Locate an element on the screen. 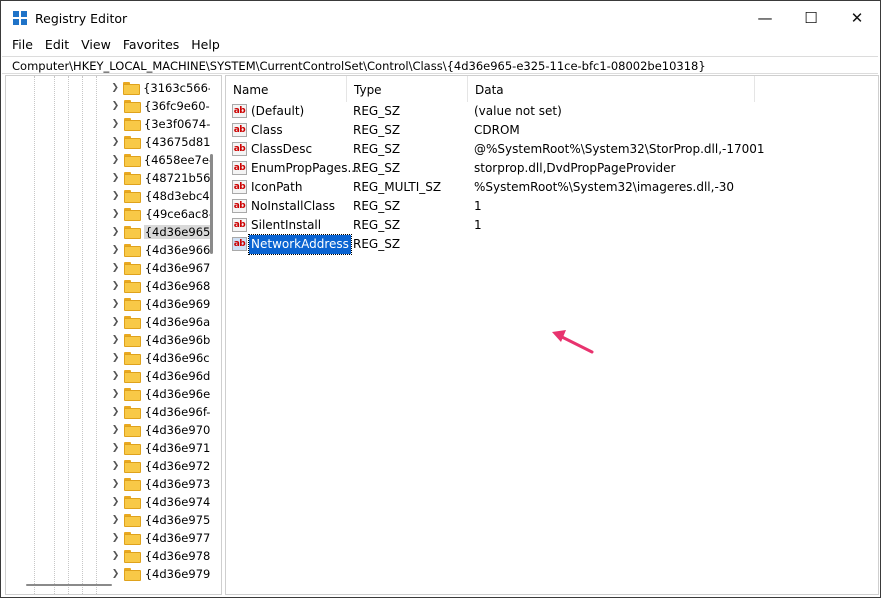  tree-item: ❯ {4d36e979- is located at coordinates (160, 574).